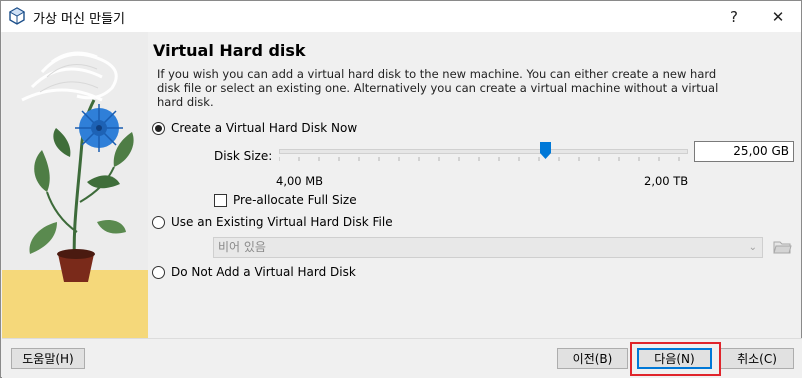  I want to click on disk-size-label: Disk Size:, so click(243, 156).